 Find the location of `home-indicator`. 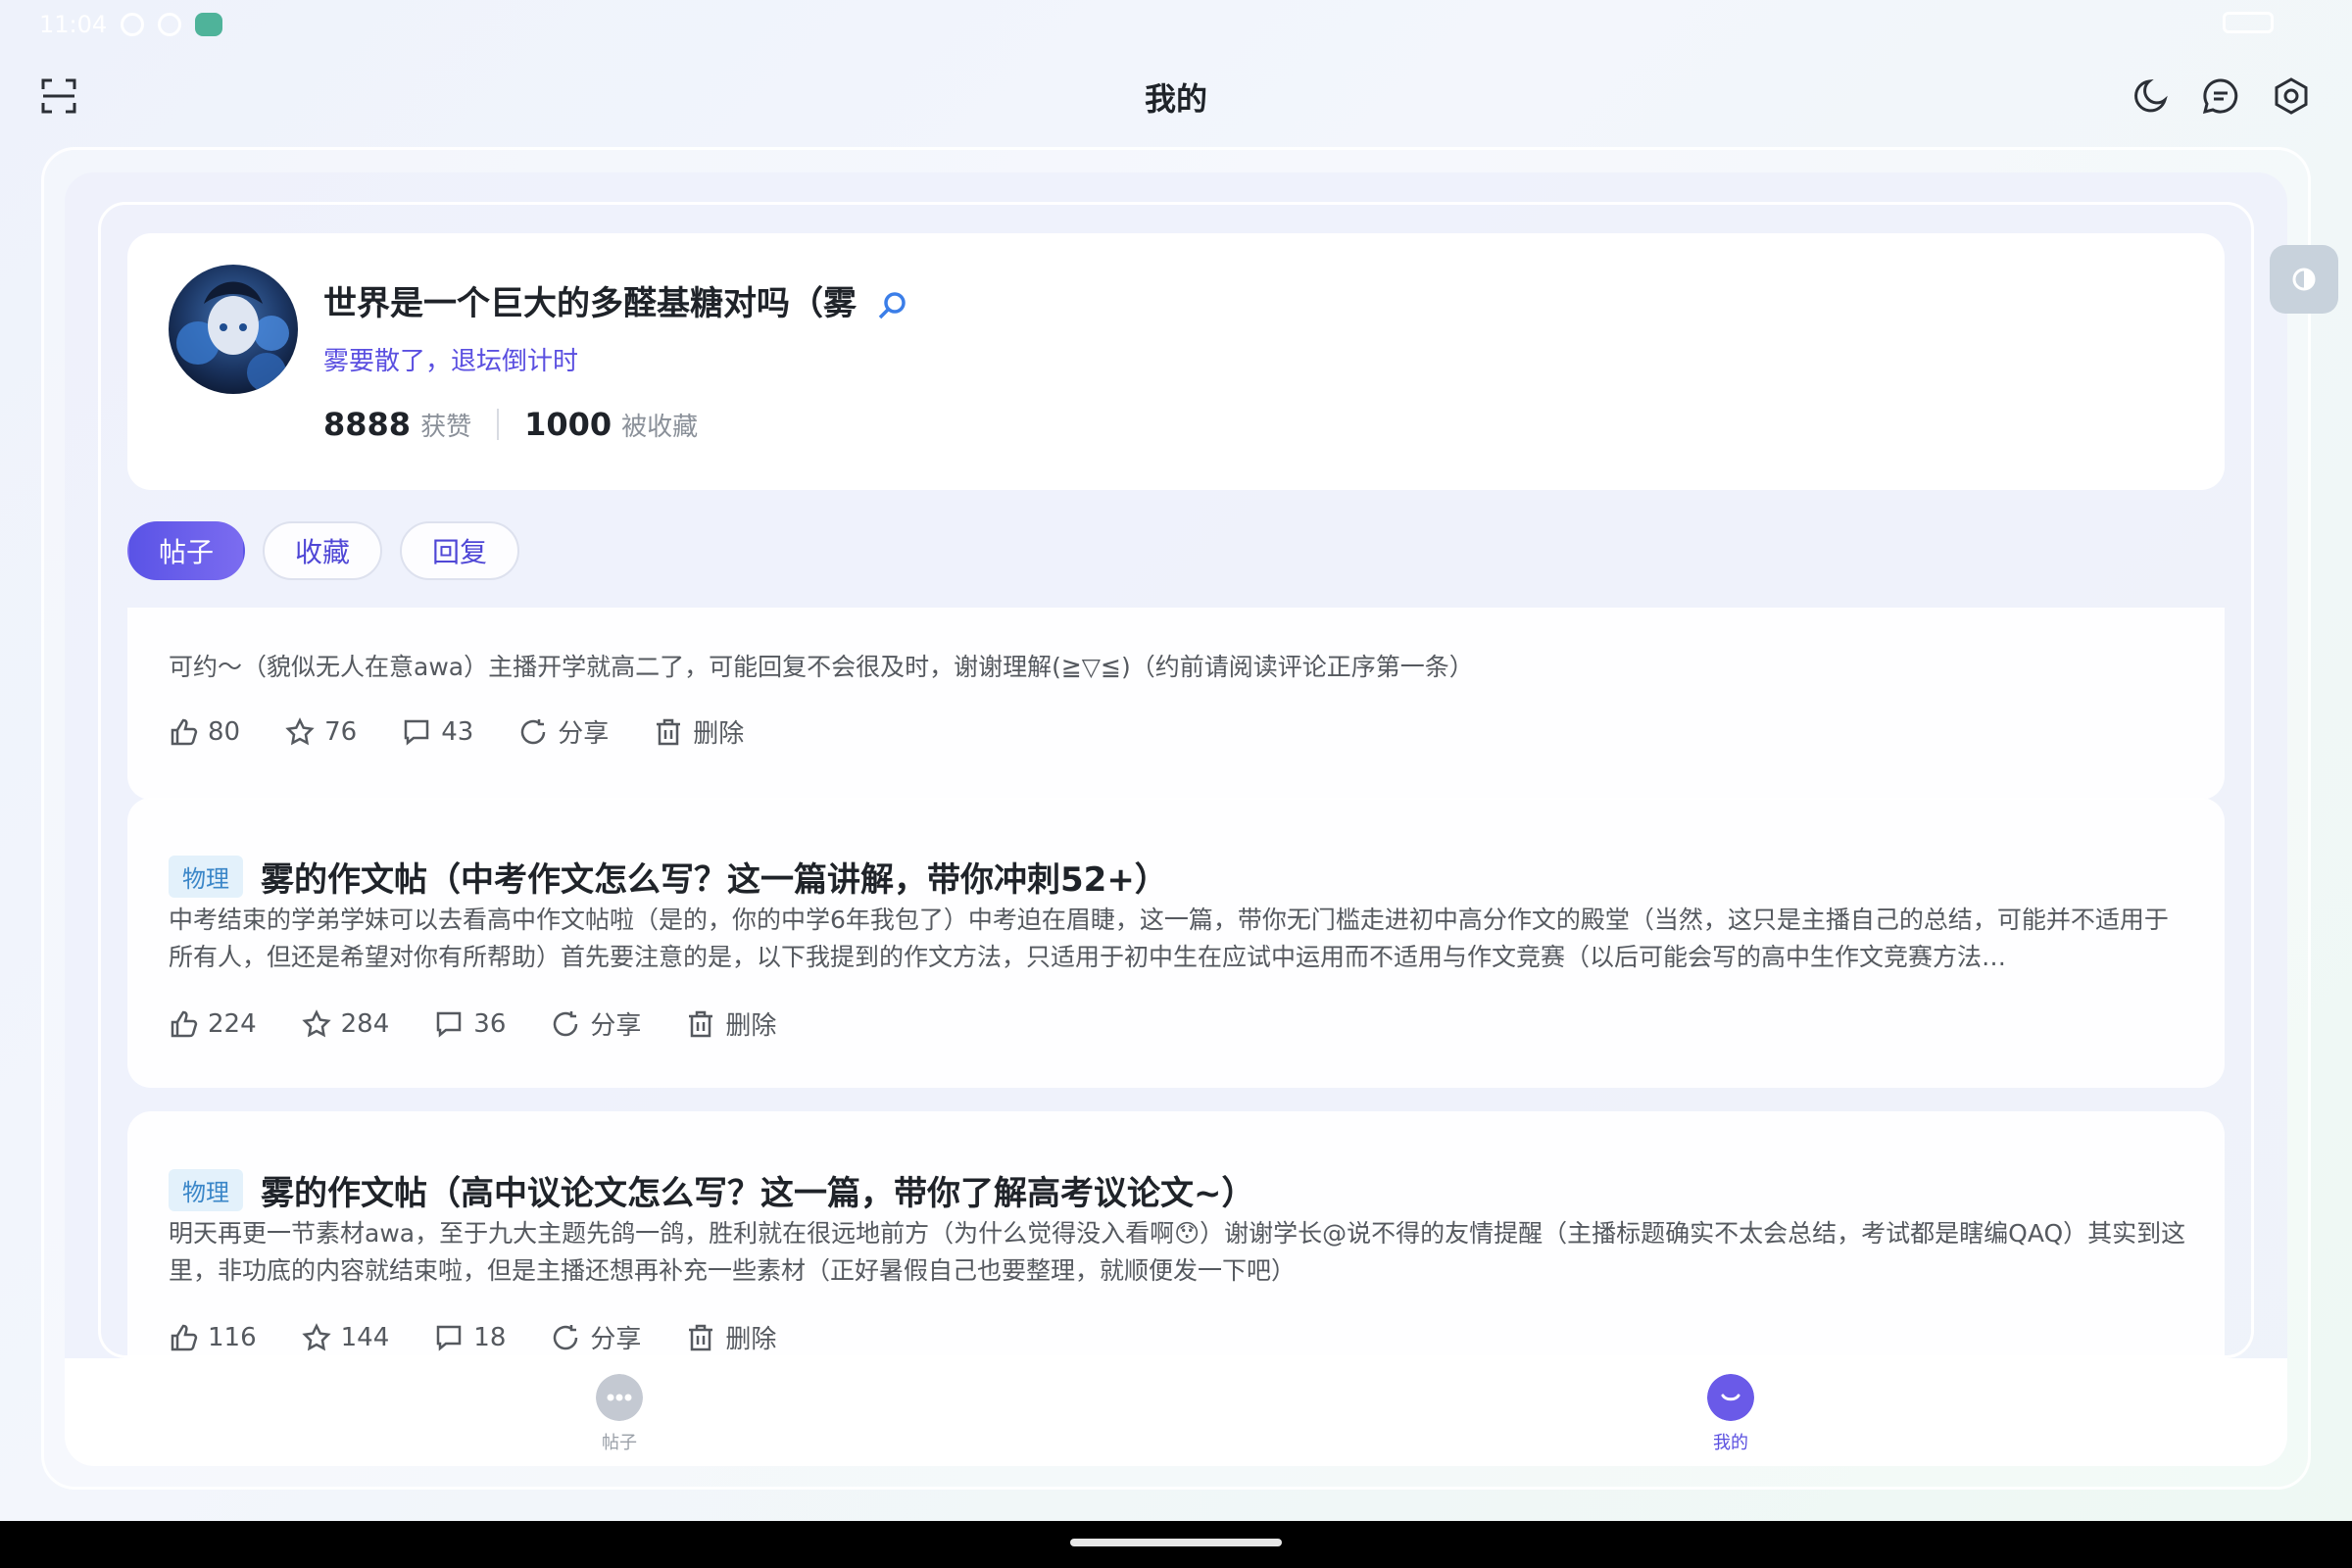

home-indicator is located at coordinates (1176, 1542).